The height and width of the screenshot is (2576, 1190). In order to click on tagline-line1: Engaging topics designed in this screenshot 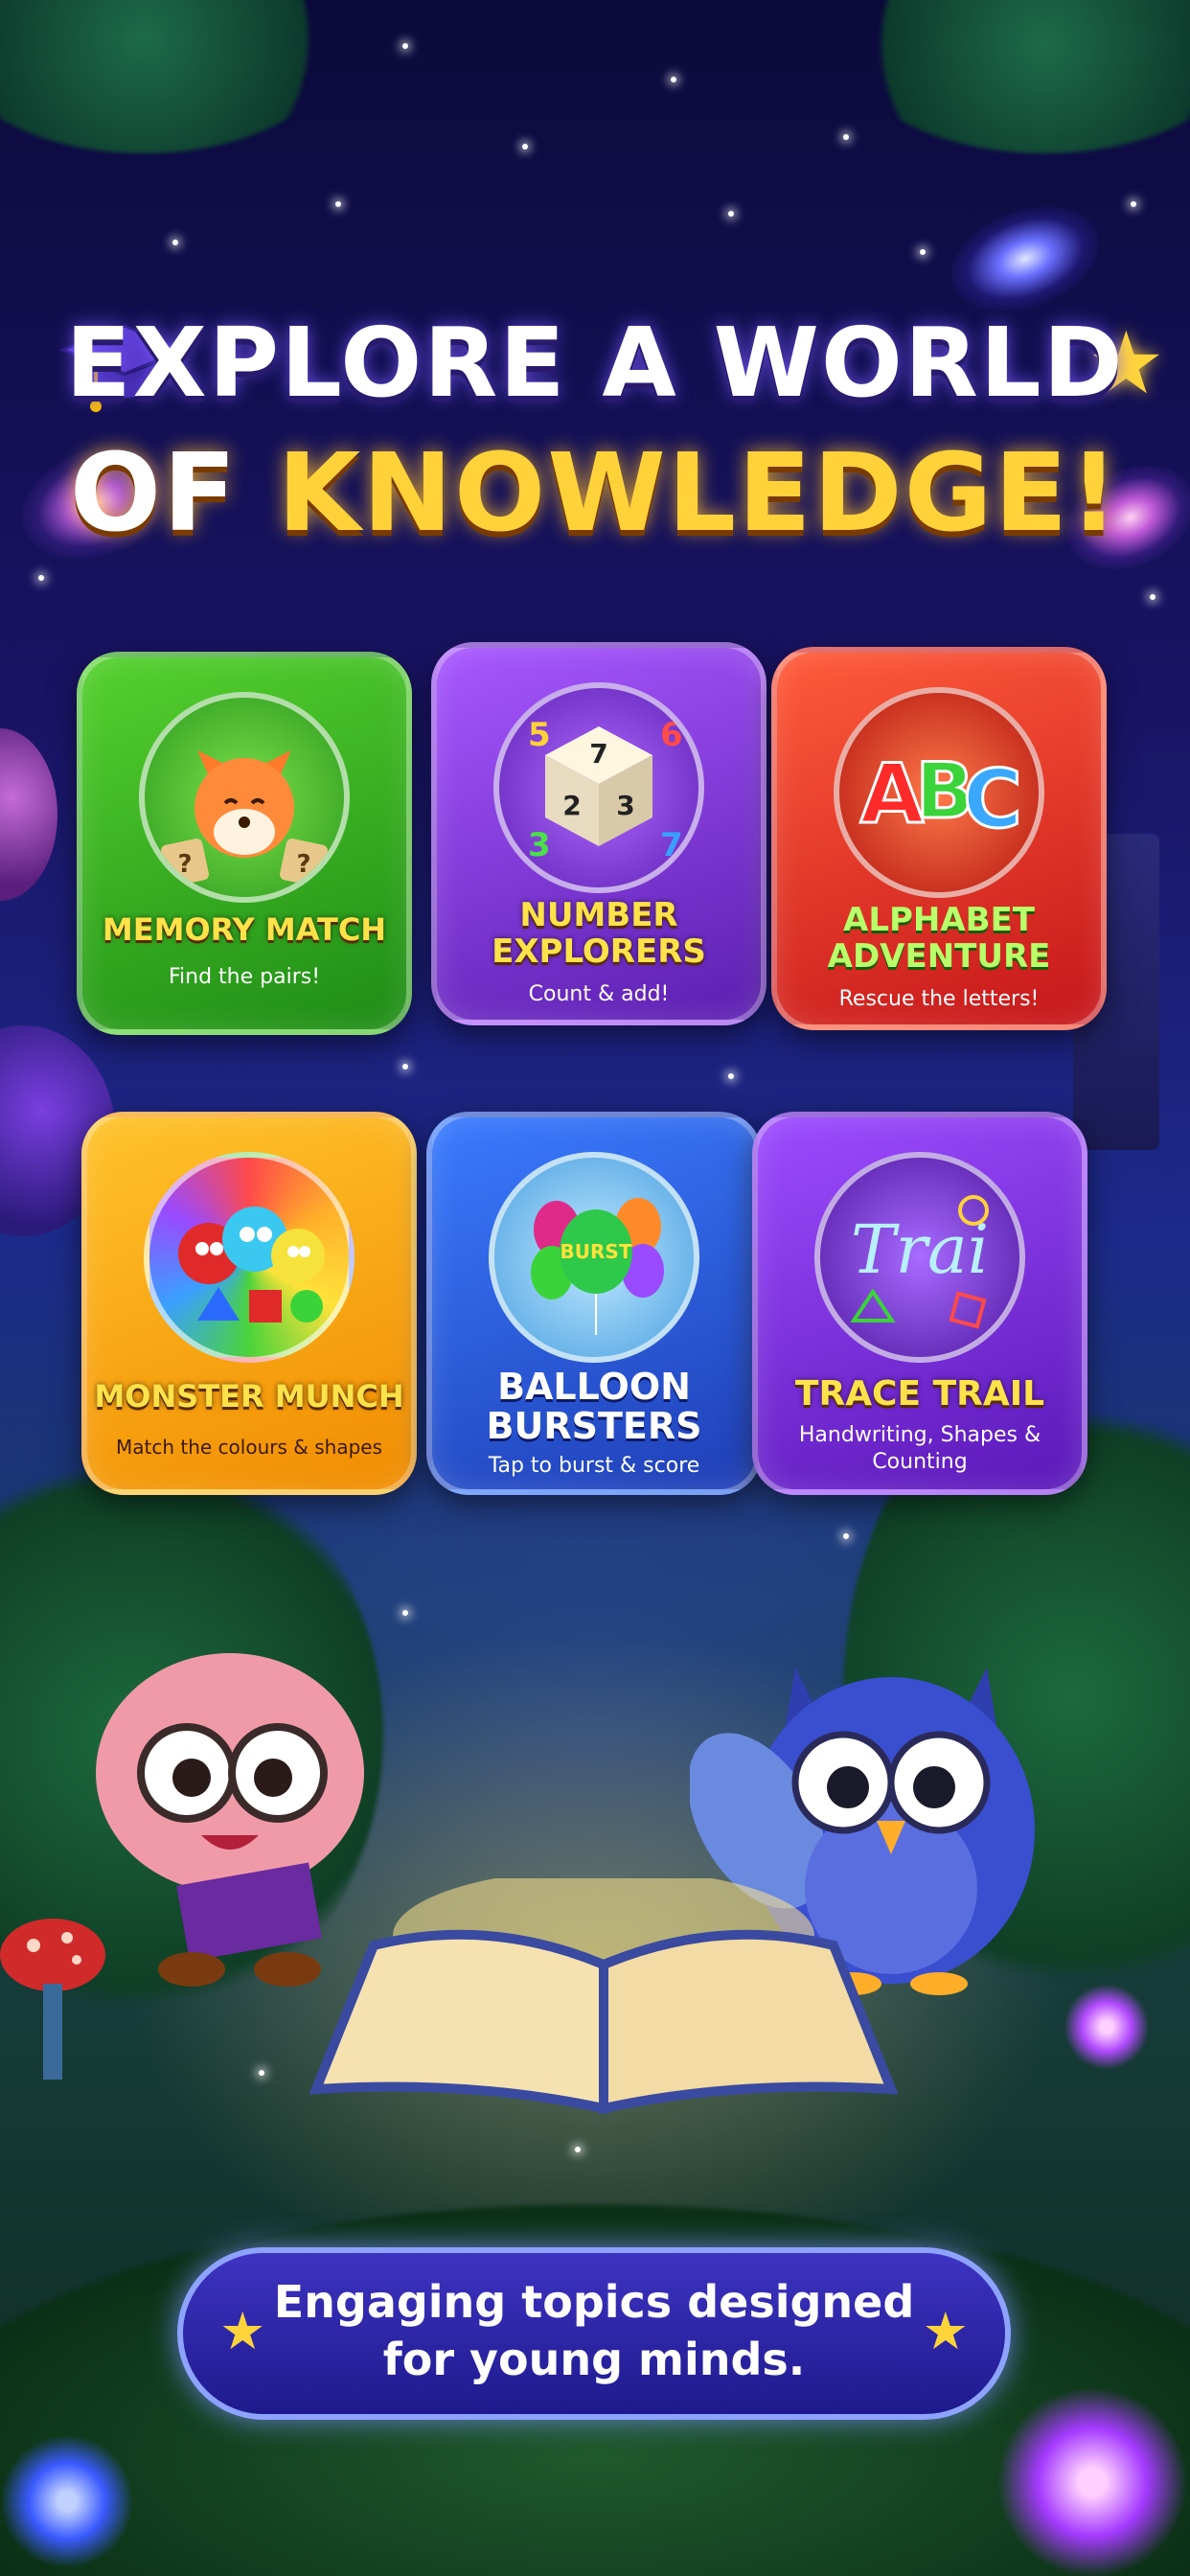, I will do `click(594, 2302)`.